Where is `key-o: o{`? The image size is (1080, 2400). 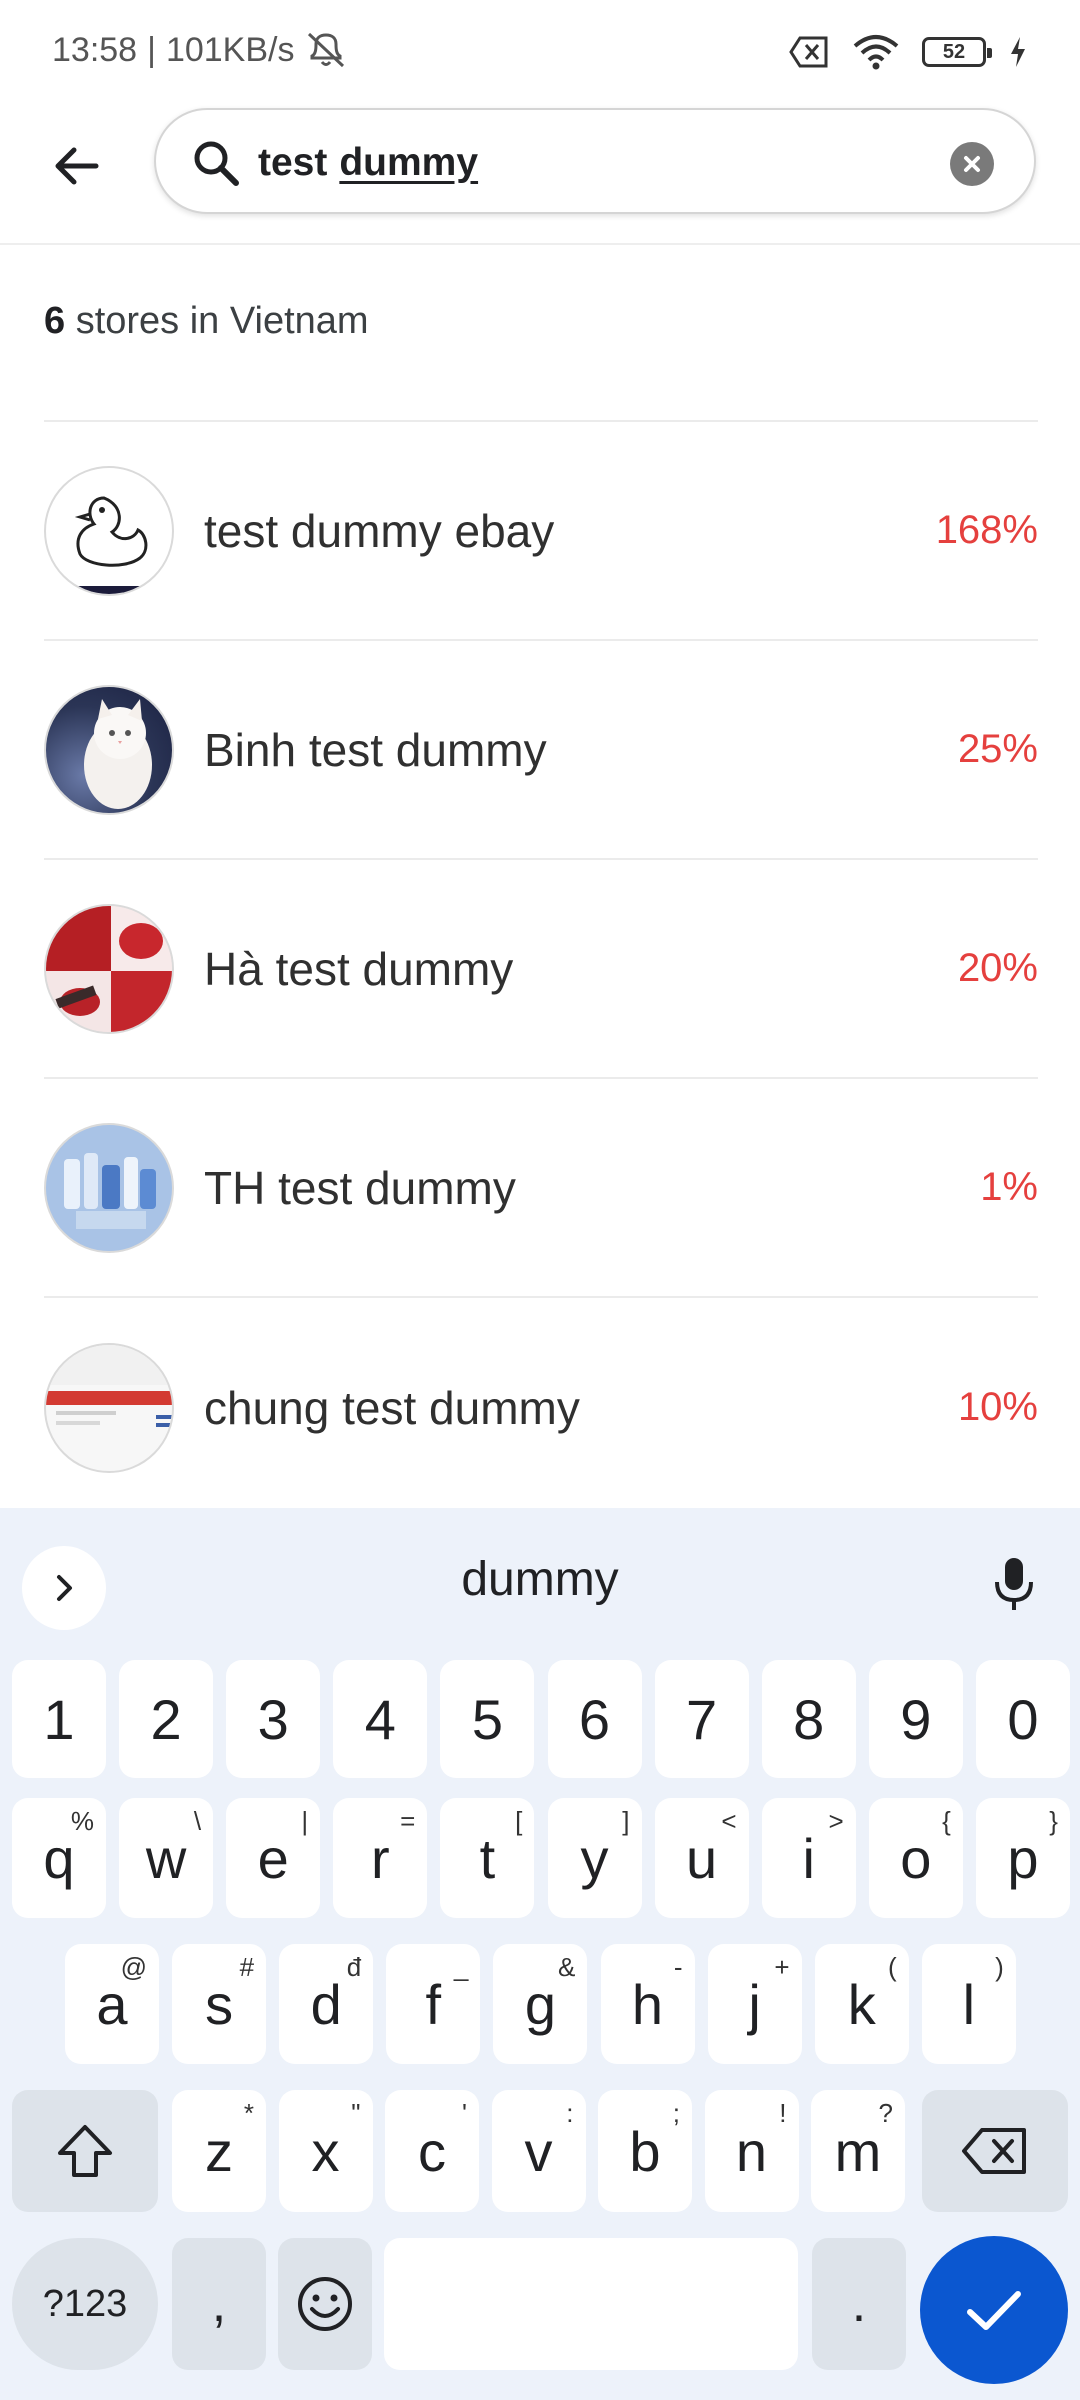
key-o: o{ is located at coordinates (915, 1858).